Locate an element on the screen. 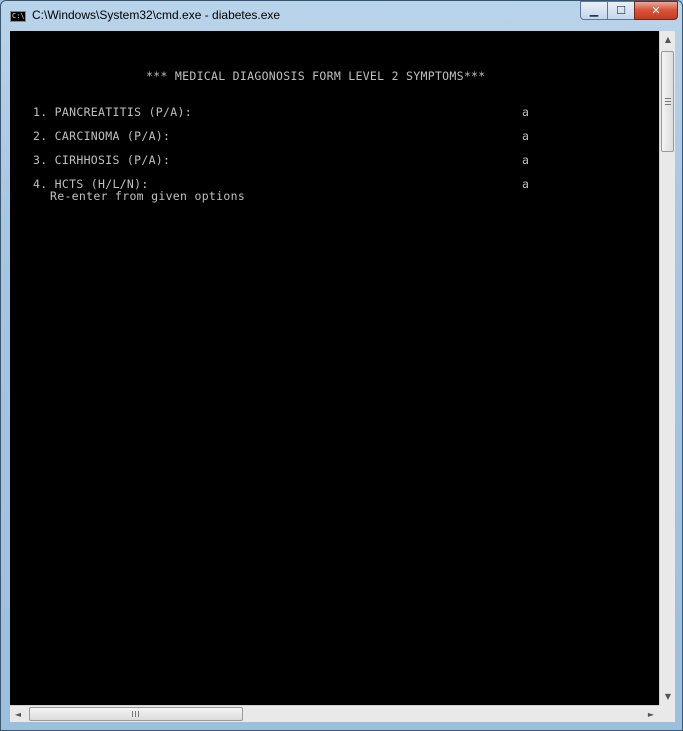 This screenshot has width=683, height=731. symptom-value-4: a is located at coordinates (526, 184).